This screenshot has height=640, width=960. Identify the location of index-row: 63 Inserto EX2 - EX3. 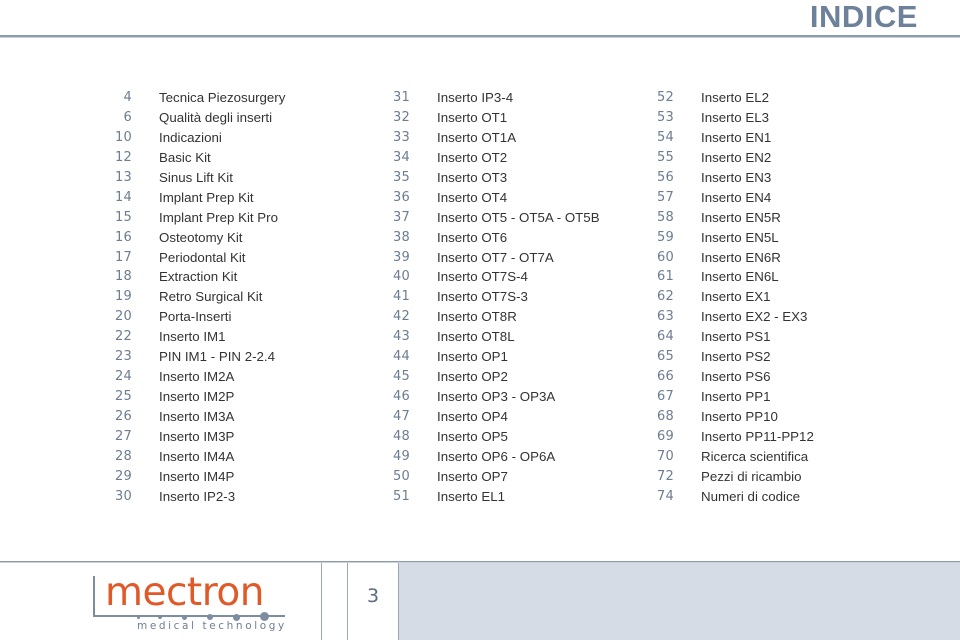
(732, 317).